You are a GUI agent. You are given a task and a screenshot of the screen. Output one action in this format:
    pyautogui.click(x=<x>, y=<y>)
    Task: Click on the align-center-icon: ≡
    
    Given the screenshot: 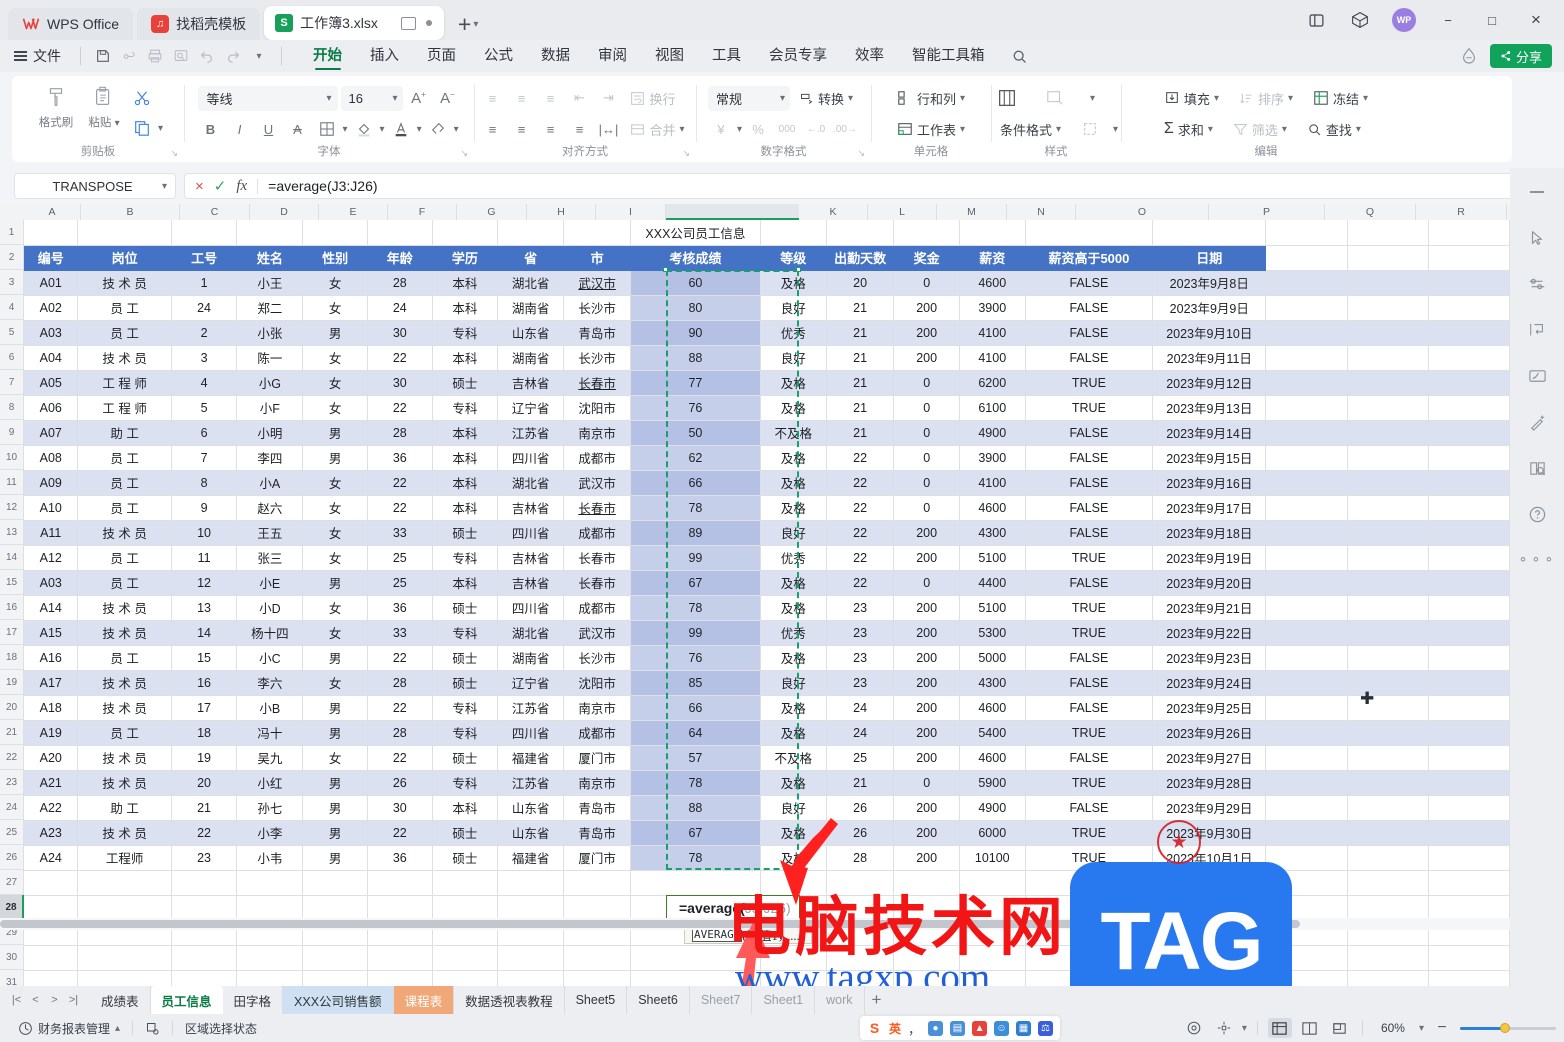 What is the action you would take?
    pyautogui.click(x=521, y=129)
    